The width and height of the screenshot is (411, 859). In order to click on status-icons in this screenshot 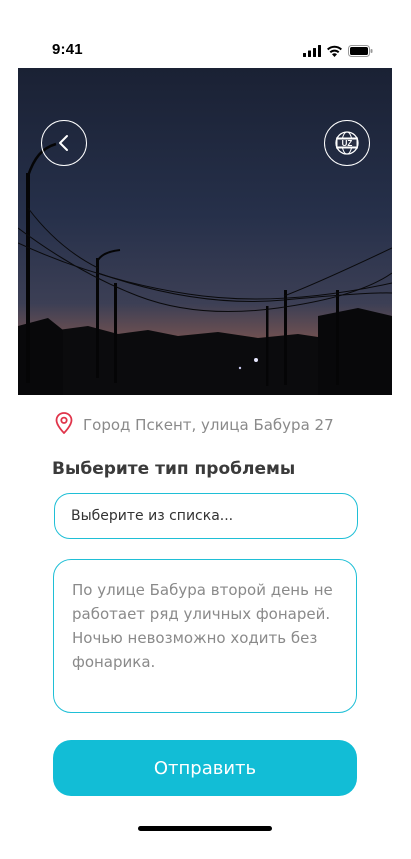, I will do `click(338, 51)`.